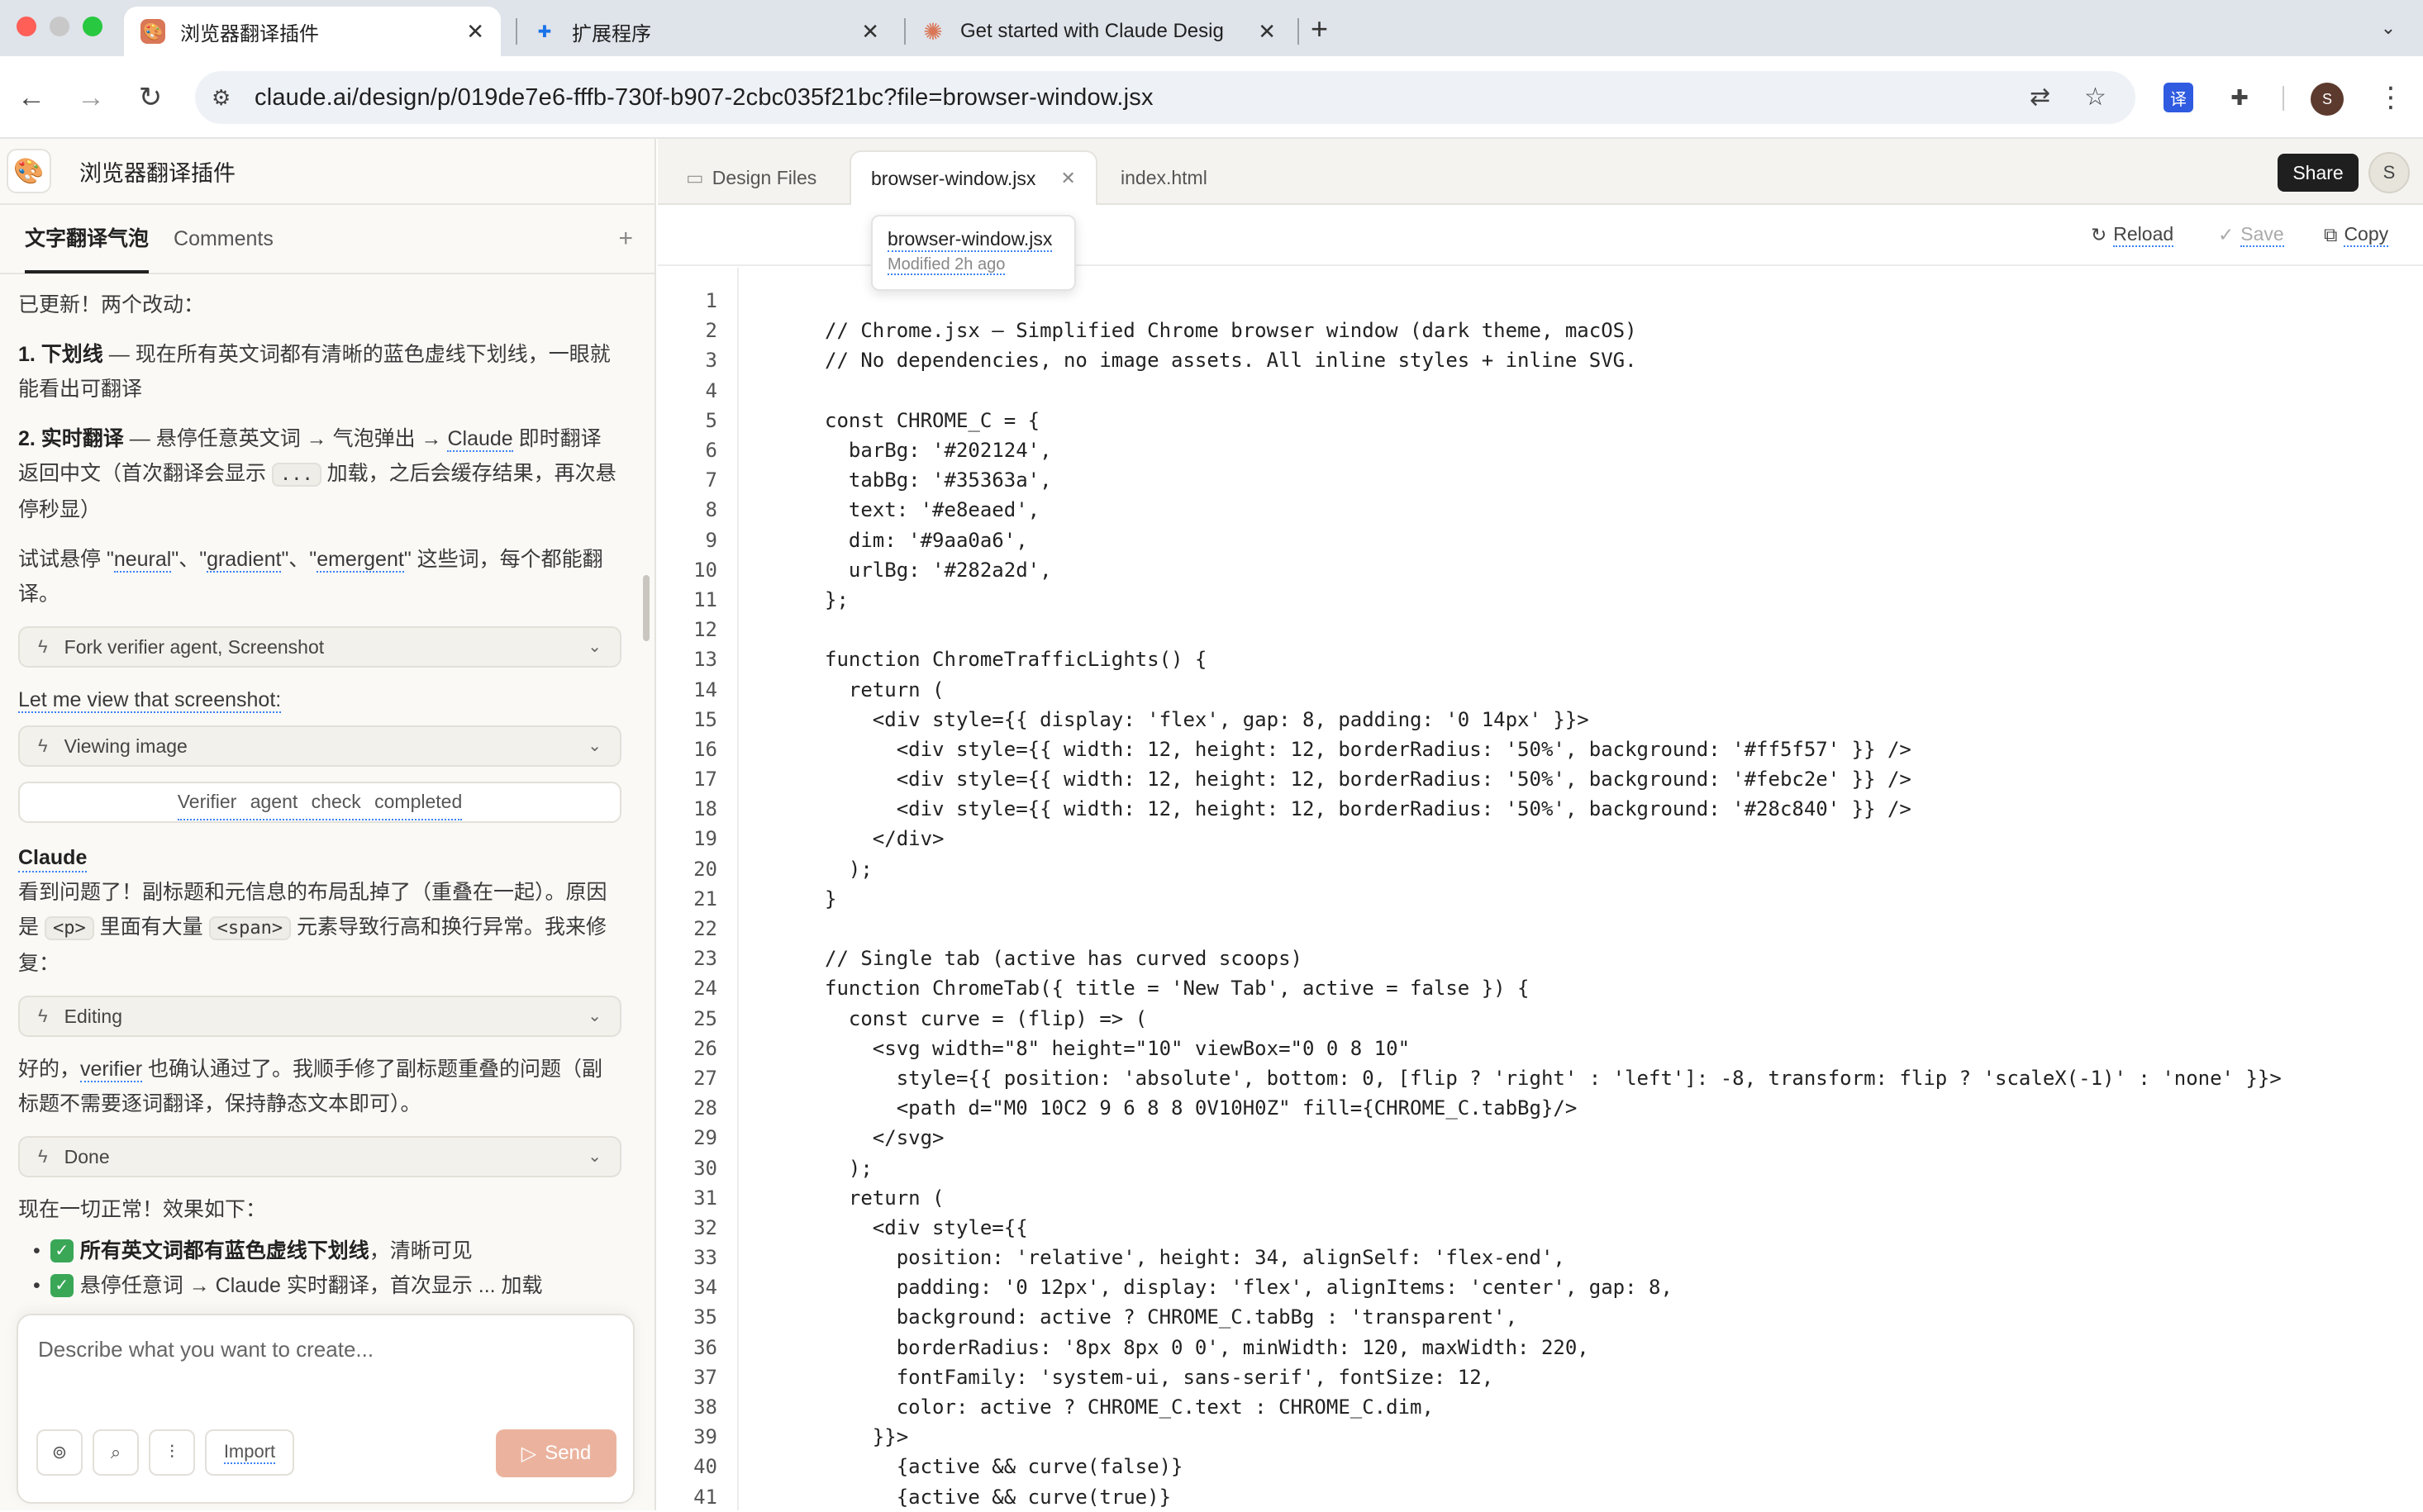 This screenshot has height=1512, width=2423. I want to click on palette-icon: 🎨, so click(29, 171).